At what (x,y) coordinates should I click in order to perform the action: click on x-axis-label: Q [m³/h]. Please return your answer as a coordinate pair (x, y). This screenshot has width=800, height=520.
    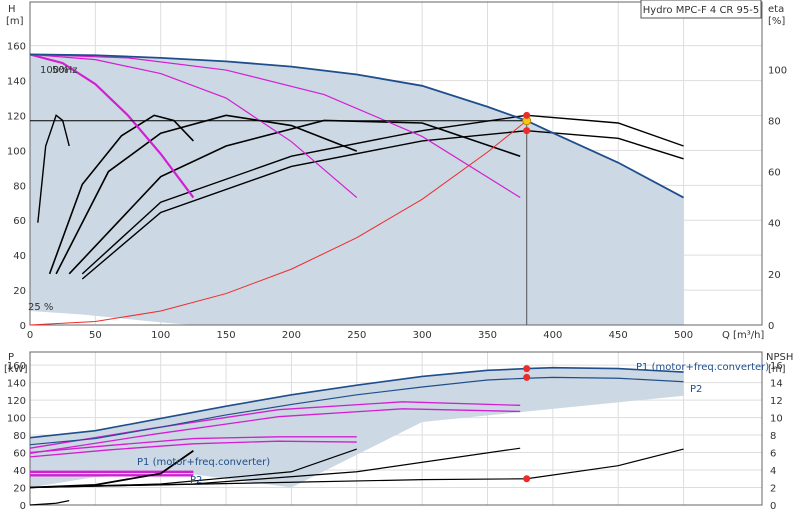
    Looking at the image, I should click on (743, 335).